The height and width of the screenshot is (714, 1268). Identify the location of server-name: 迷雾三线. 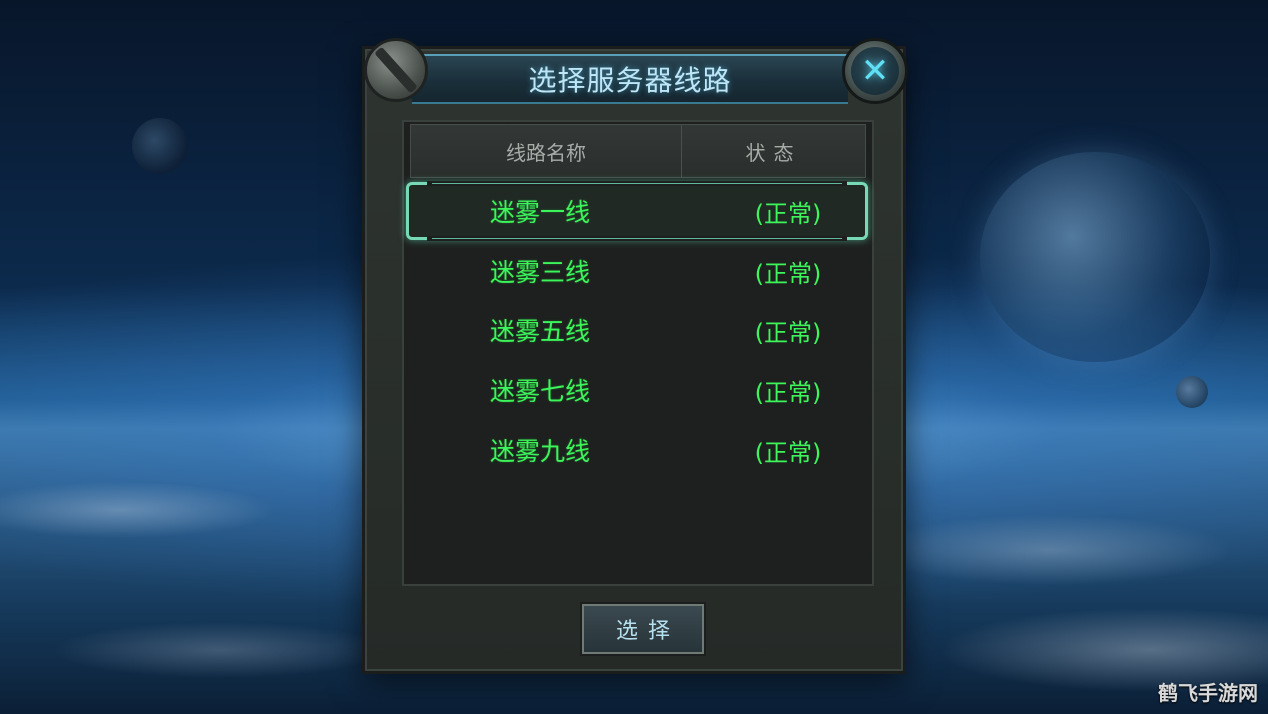
(539, 272).